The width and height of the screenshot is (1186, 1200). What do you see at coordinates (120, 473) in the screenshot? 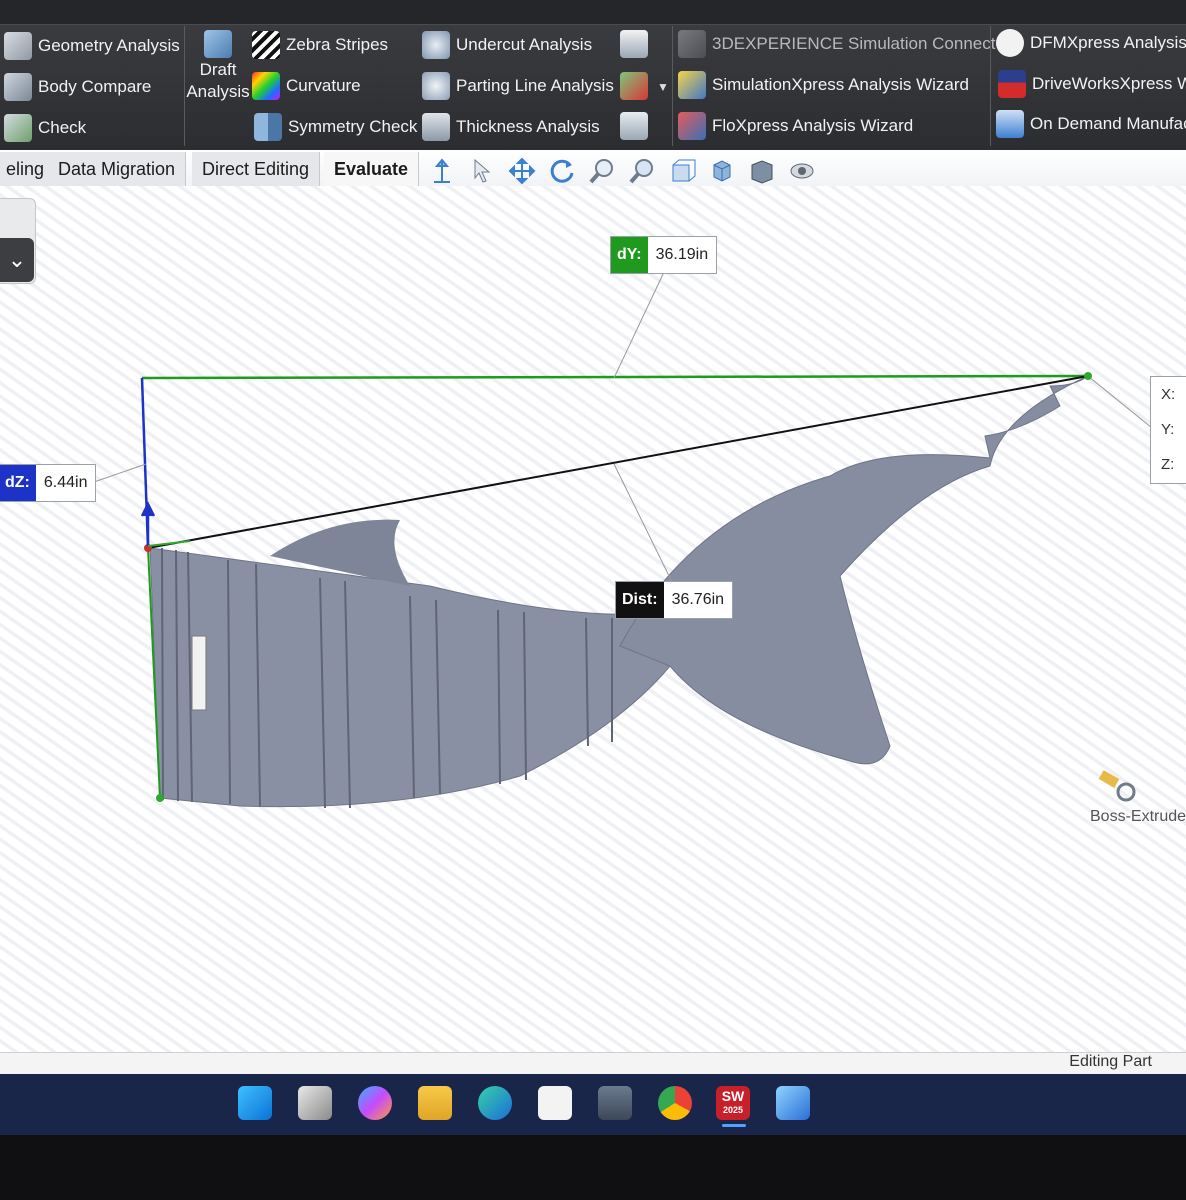
I see `dz-leader` at bounding box center [120, 473].